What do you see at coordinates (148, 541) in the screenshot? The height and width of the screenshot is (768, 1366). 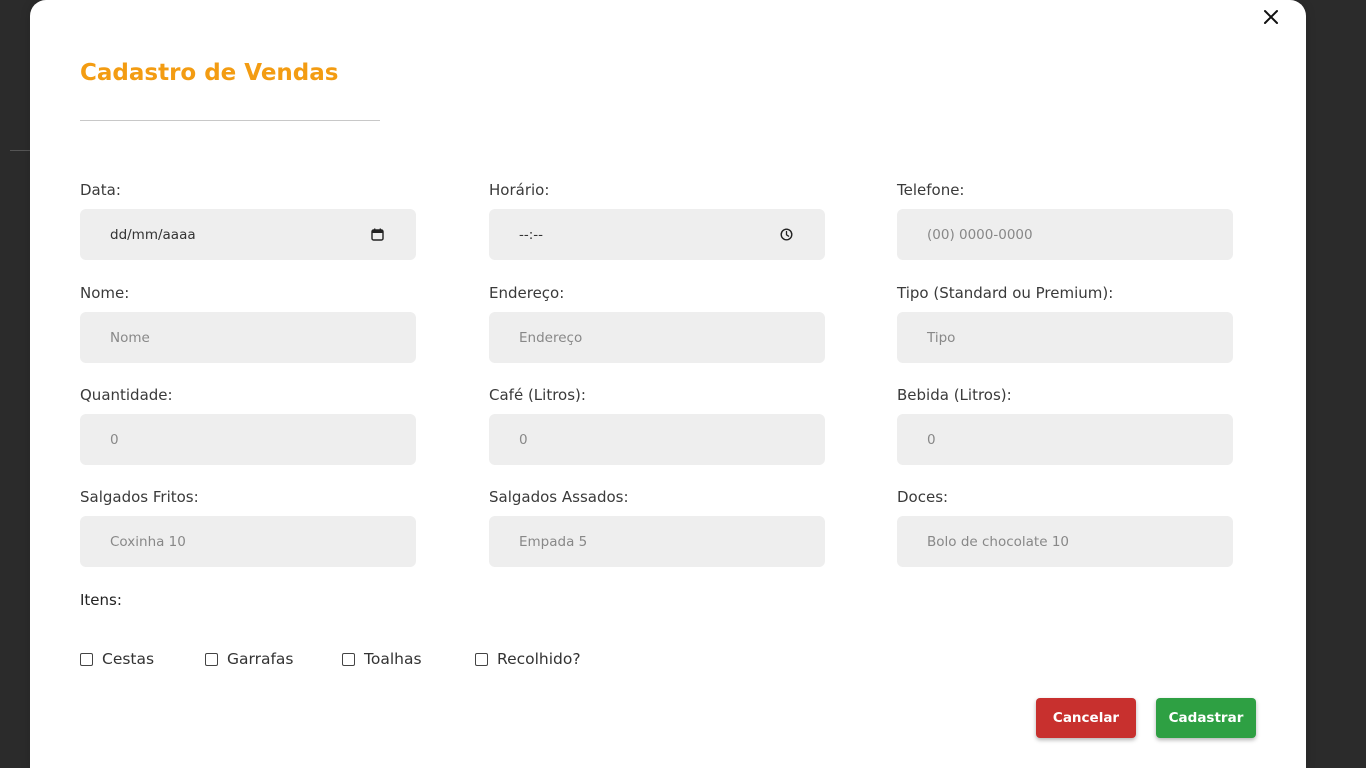 I see `salgados-fritos-placeholder: Coxinha 10` at bounding box center [148, 541].